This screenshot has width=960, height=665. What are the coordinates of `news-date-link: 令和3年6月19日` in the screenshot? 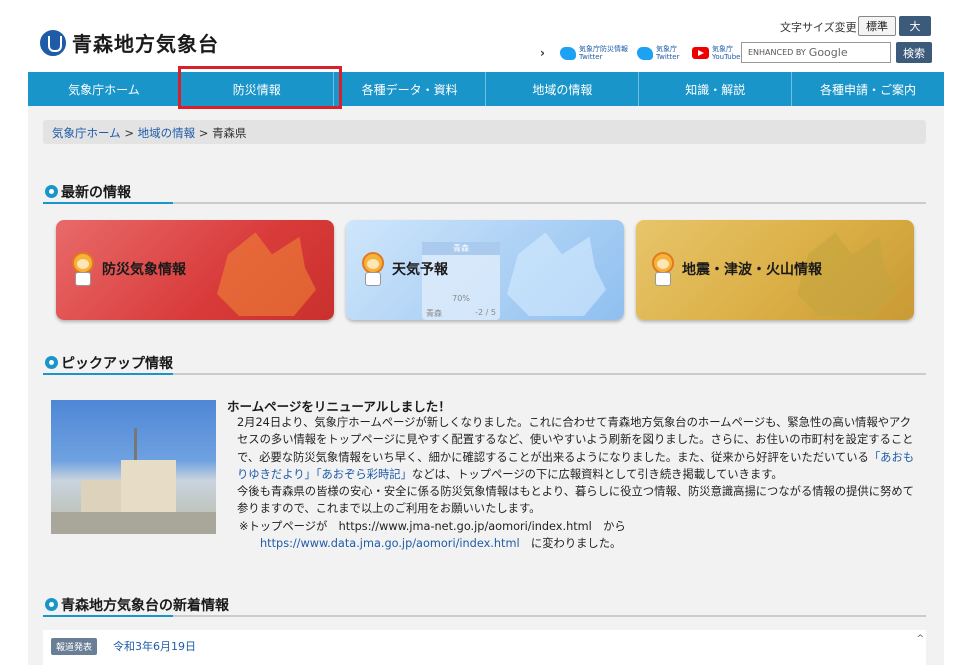 It's located at (154, 646).